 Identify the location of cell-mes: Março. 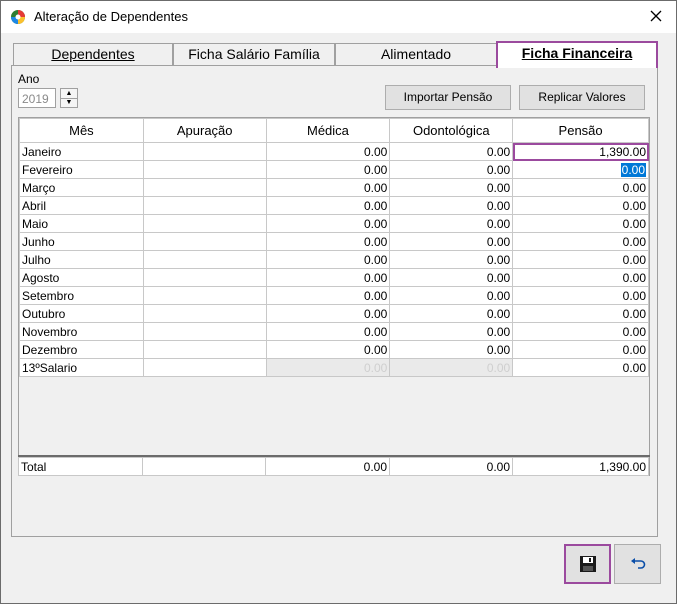
(81, 187).